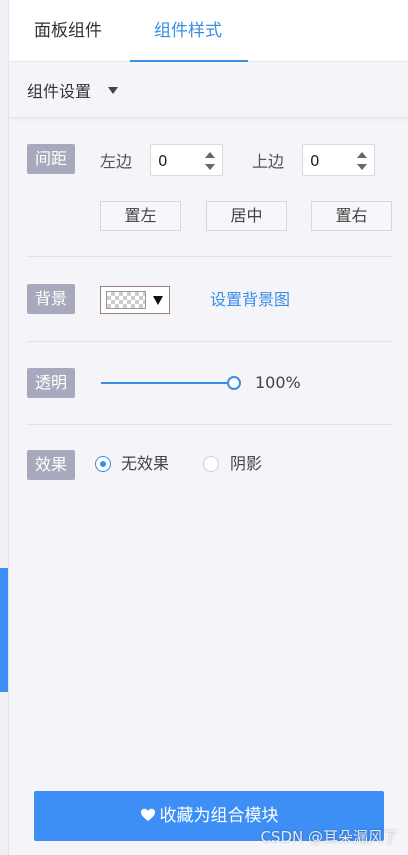 This screenshot has width=408, height=855. What do you see at coordinates (51, 299) in the screenshot?
I see `background-tag: 背景` at bounding box center [51, 299].